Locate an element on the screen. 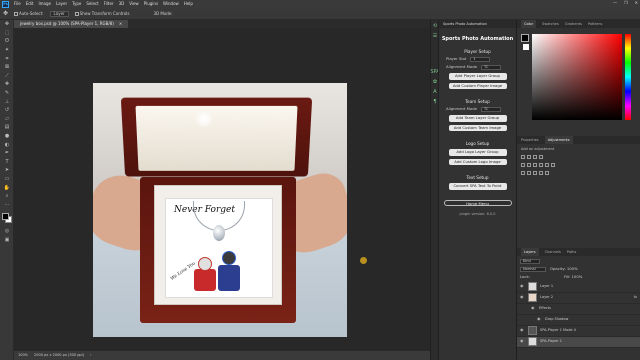  color-field is located at coordinates (577, 77).